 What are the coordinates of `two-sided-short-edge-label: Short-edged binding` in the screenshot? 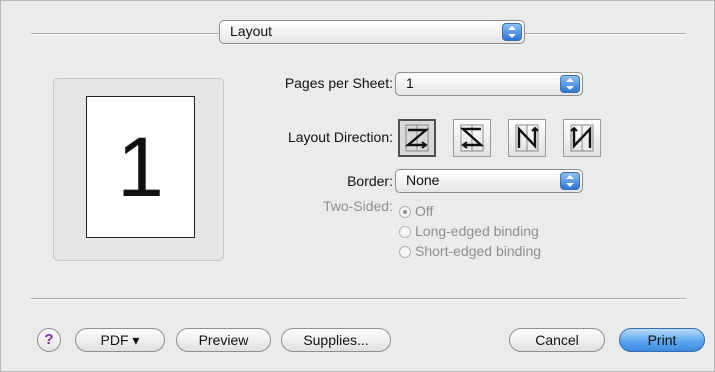 It's located at (478, 251).